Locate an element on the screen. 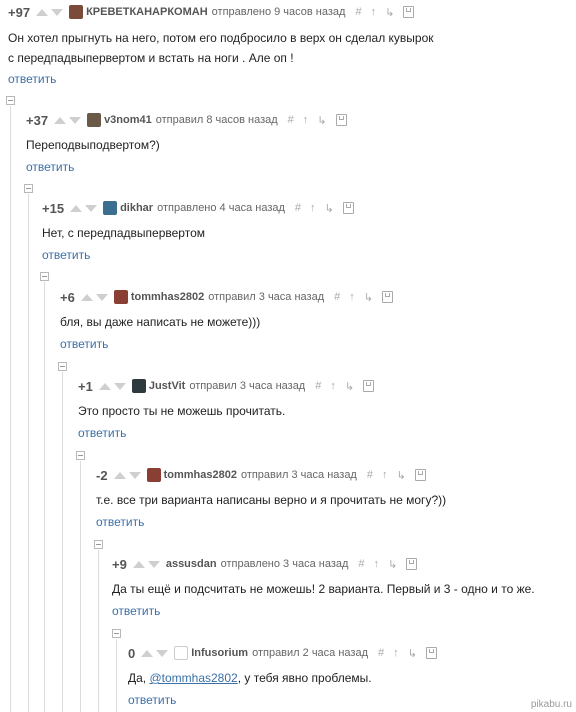 The height and width of the screenshot is (712, 576). watermark: pikabu.ru is located at coordinates (551, 704).